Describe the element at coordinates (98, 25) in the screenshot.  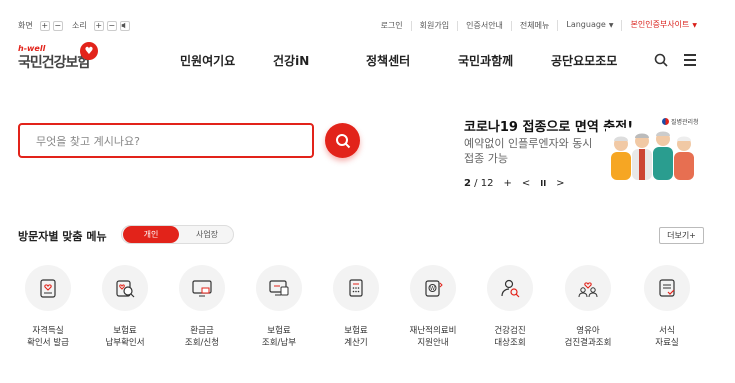
I see `volume-up-button: +` at that location.